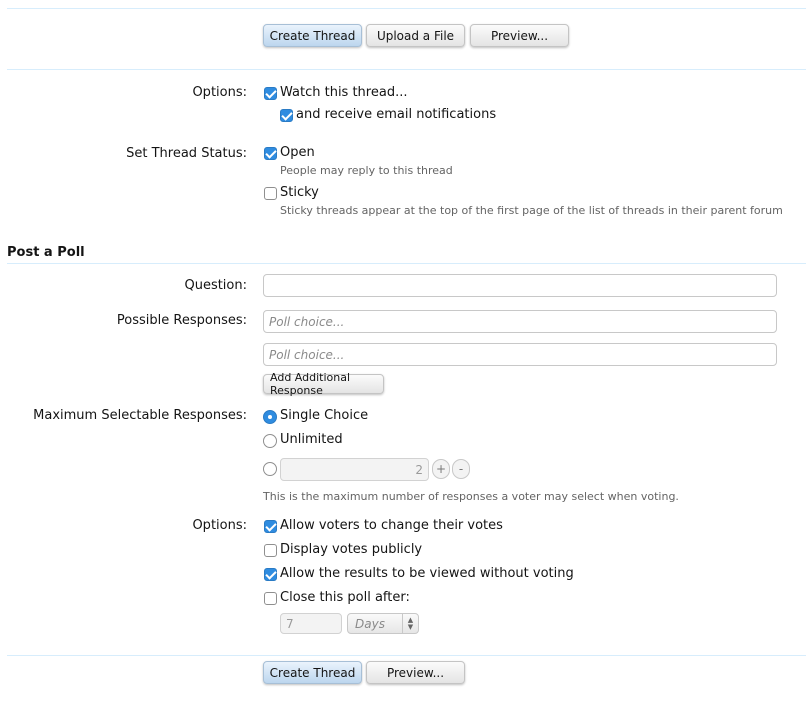  What do you see at coordinates (181, 320) in the screenshot?
I see `possible-responses-label: Possible Responses:` at bounding box center [181, 320].